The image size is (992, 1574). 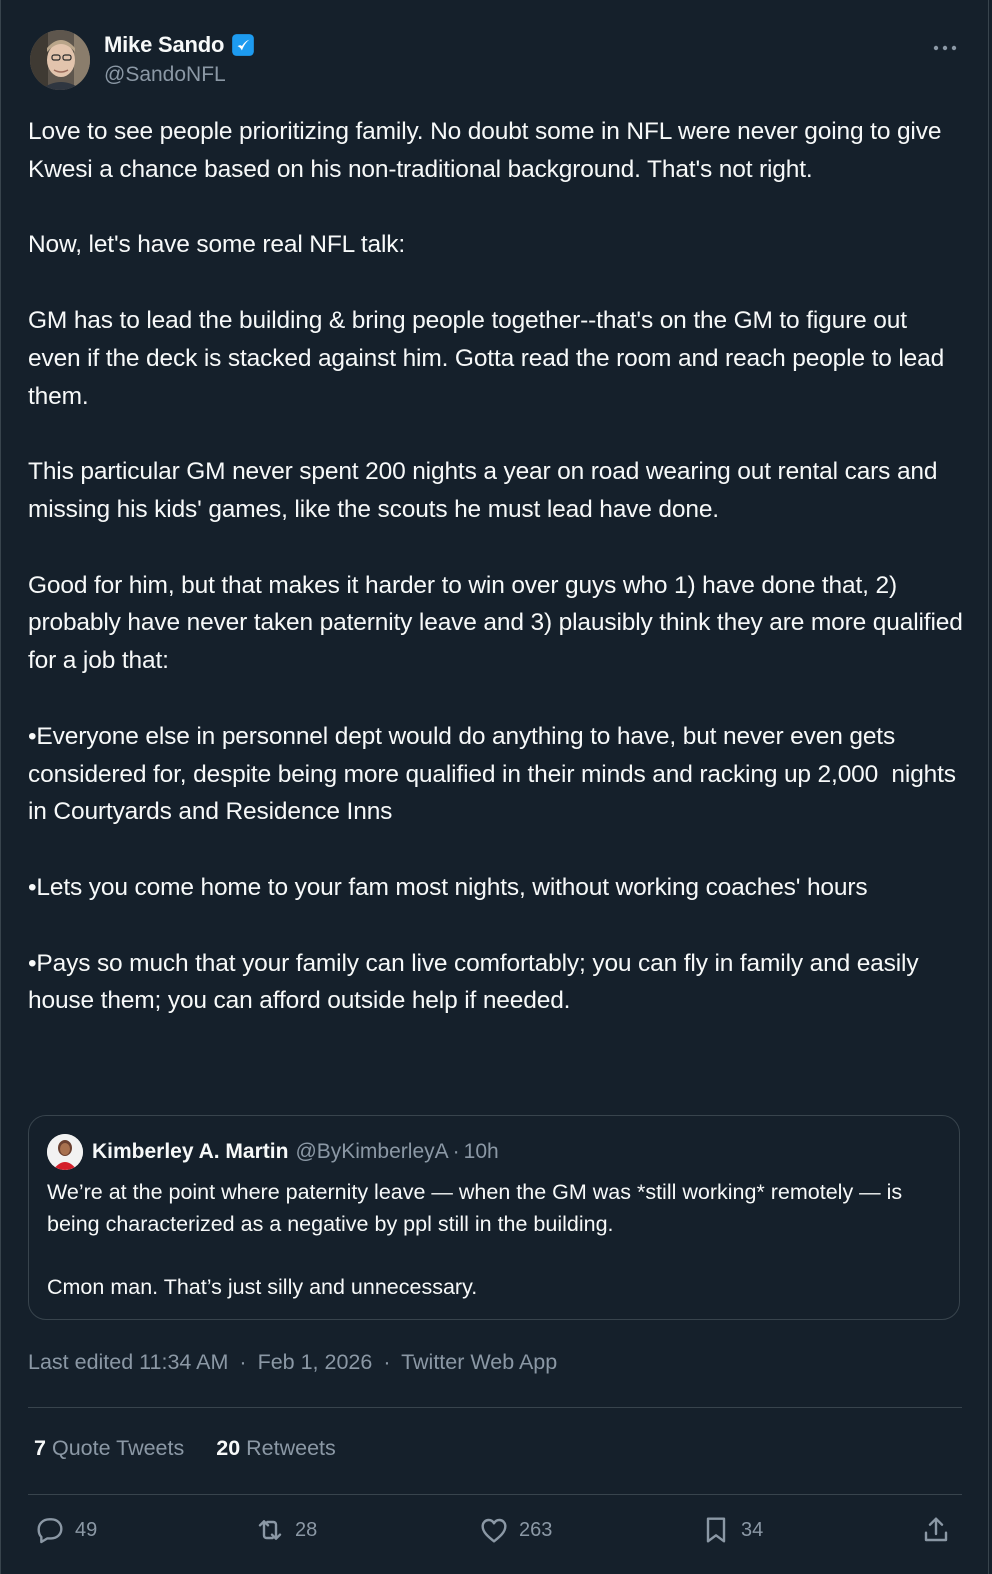 What do you see at coordinates (752, 1529) in the screenshot?
I see `bookmark-count: 34` at bounding box center [752, 1529].